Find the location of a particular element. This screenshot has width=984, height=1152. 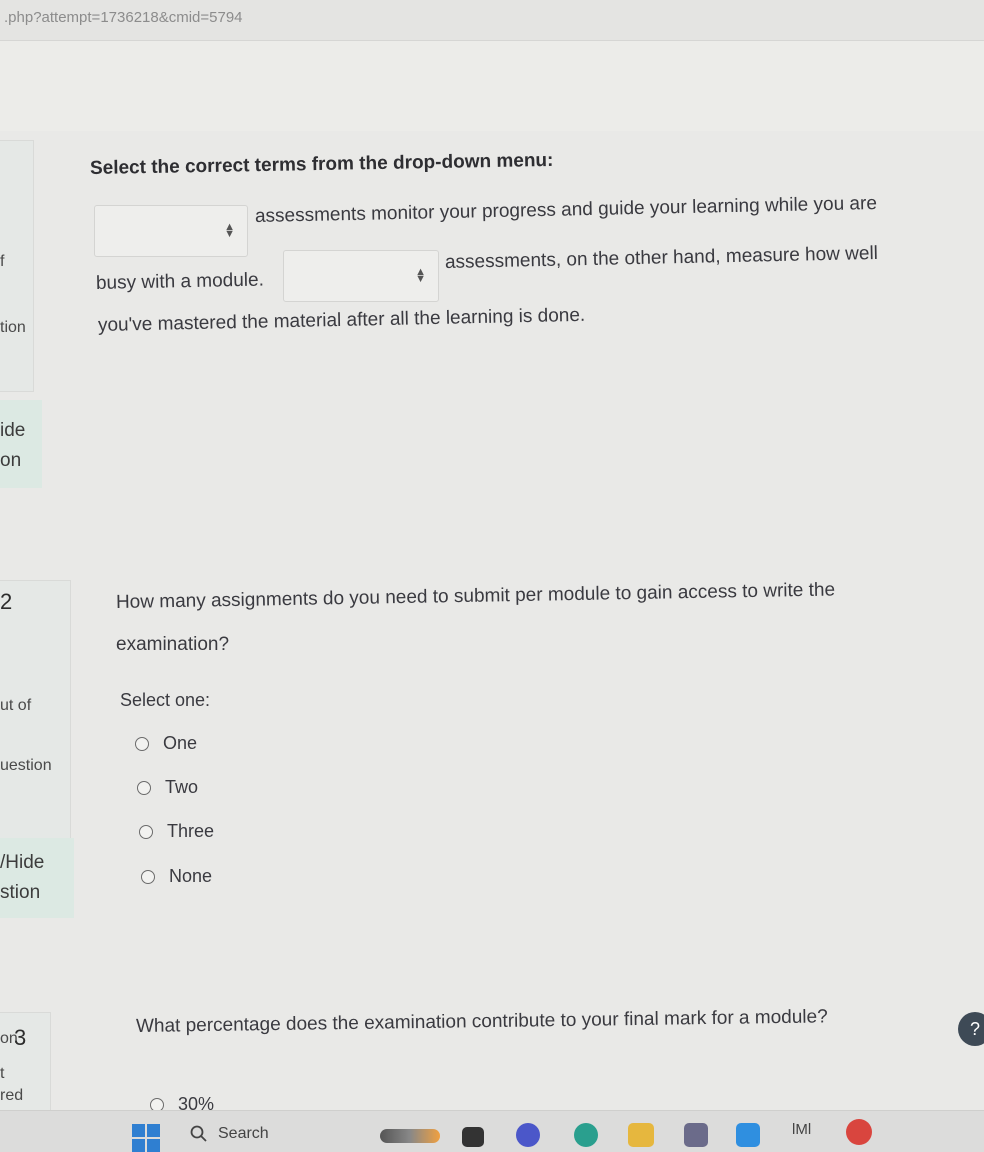

taskbar-search: Search is located at coordinates (275, 1134).